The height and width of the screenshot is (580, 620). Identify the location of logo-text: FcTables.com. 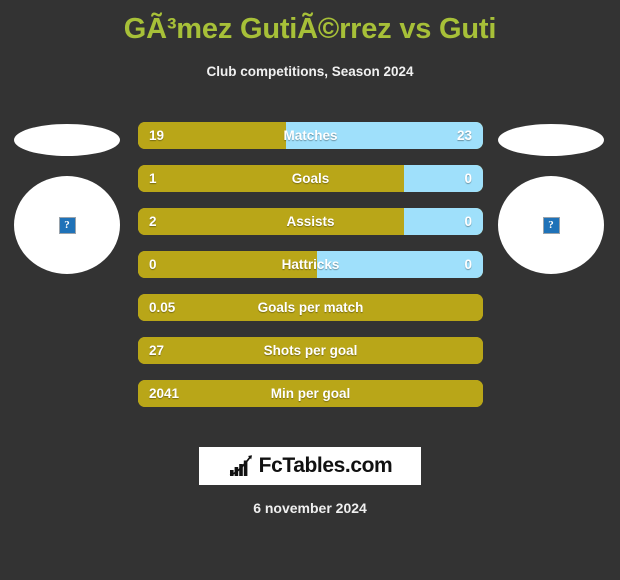
(325, 465).